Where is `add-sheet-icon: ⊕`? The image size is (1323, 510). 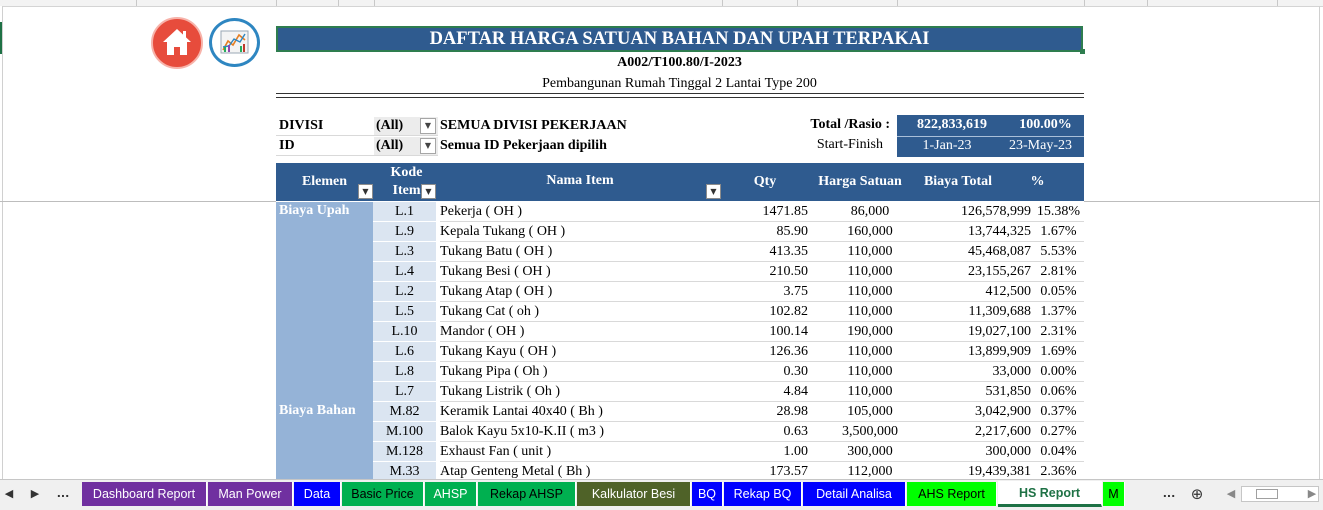
add-sheet-icon: ⊕ is located at coordinates (1197, 494).